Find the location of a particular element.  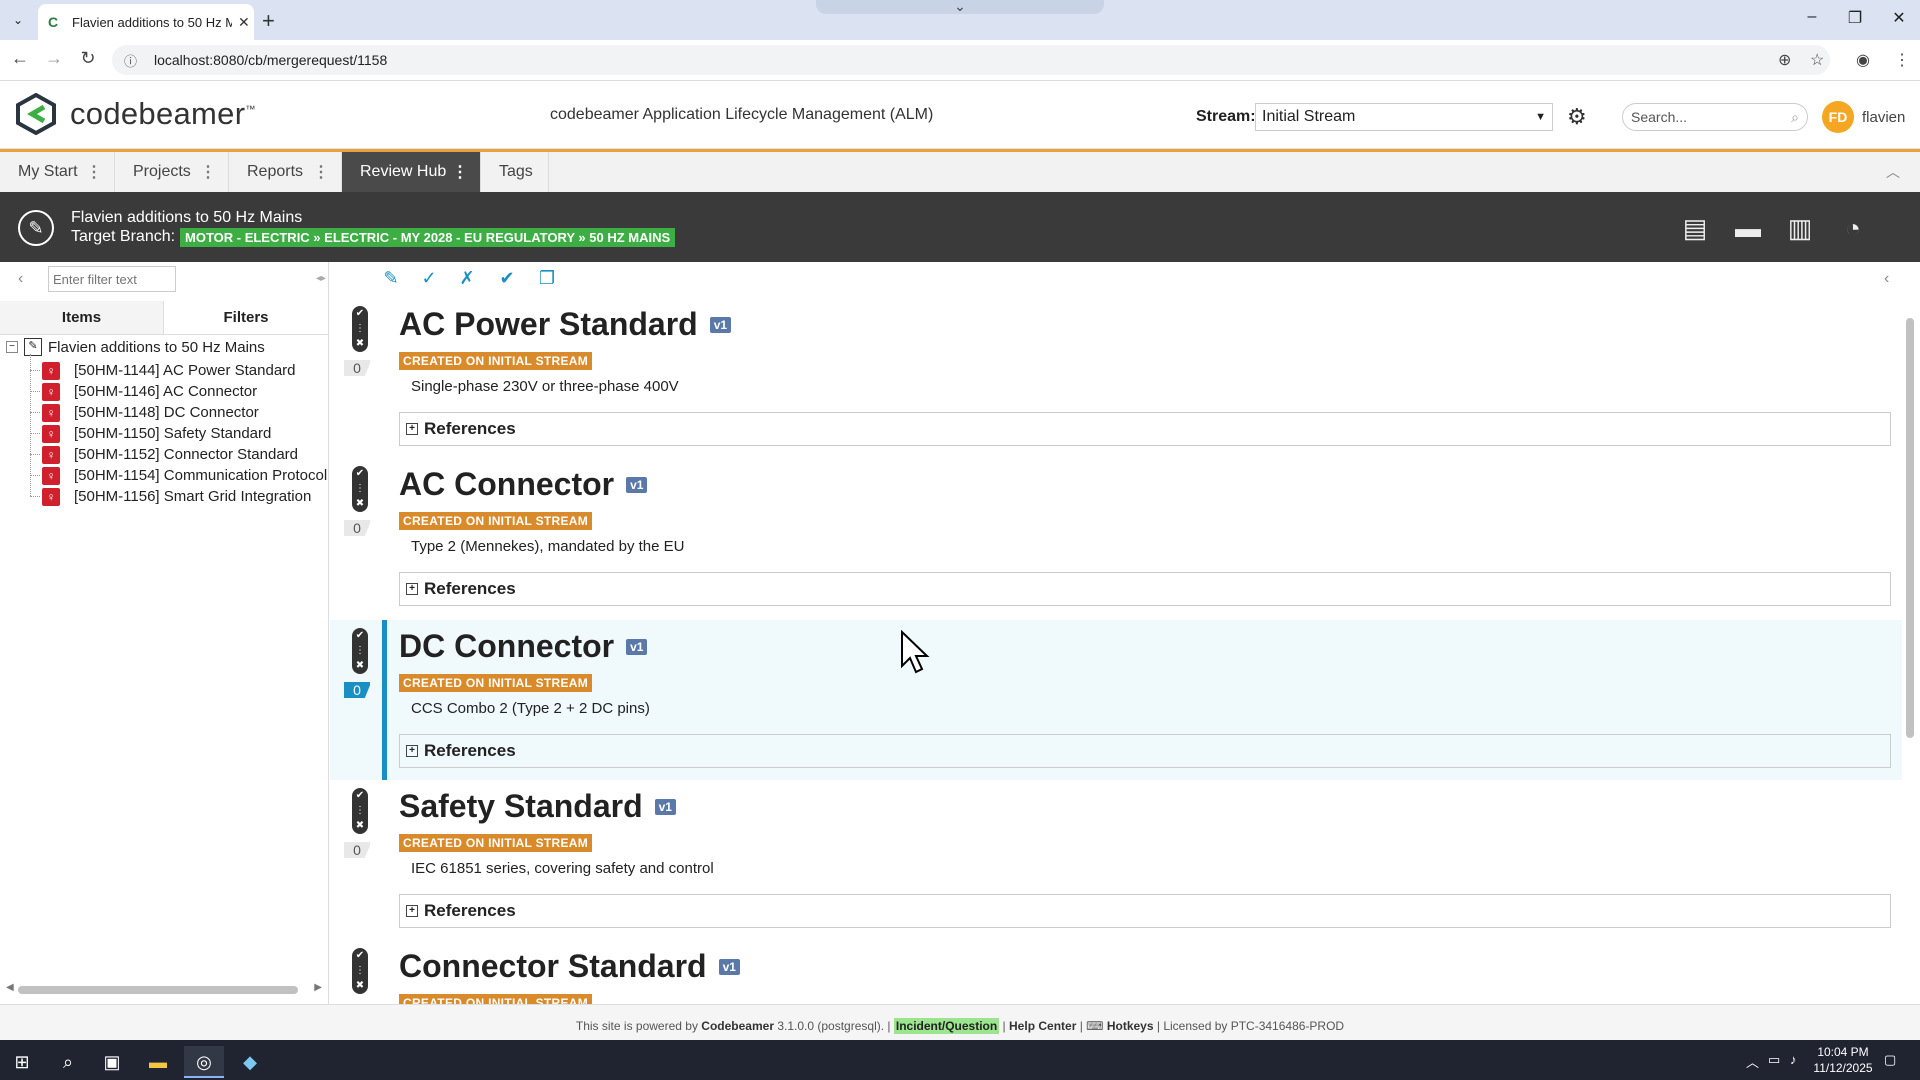

restore-icon: ❐ is located at coordinates (1855, 18).